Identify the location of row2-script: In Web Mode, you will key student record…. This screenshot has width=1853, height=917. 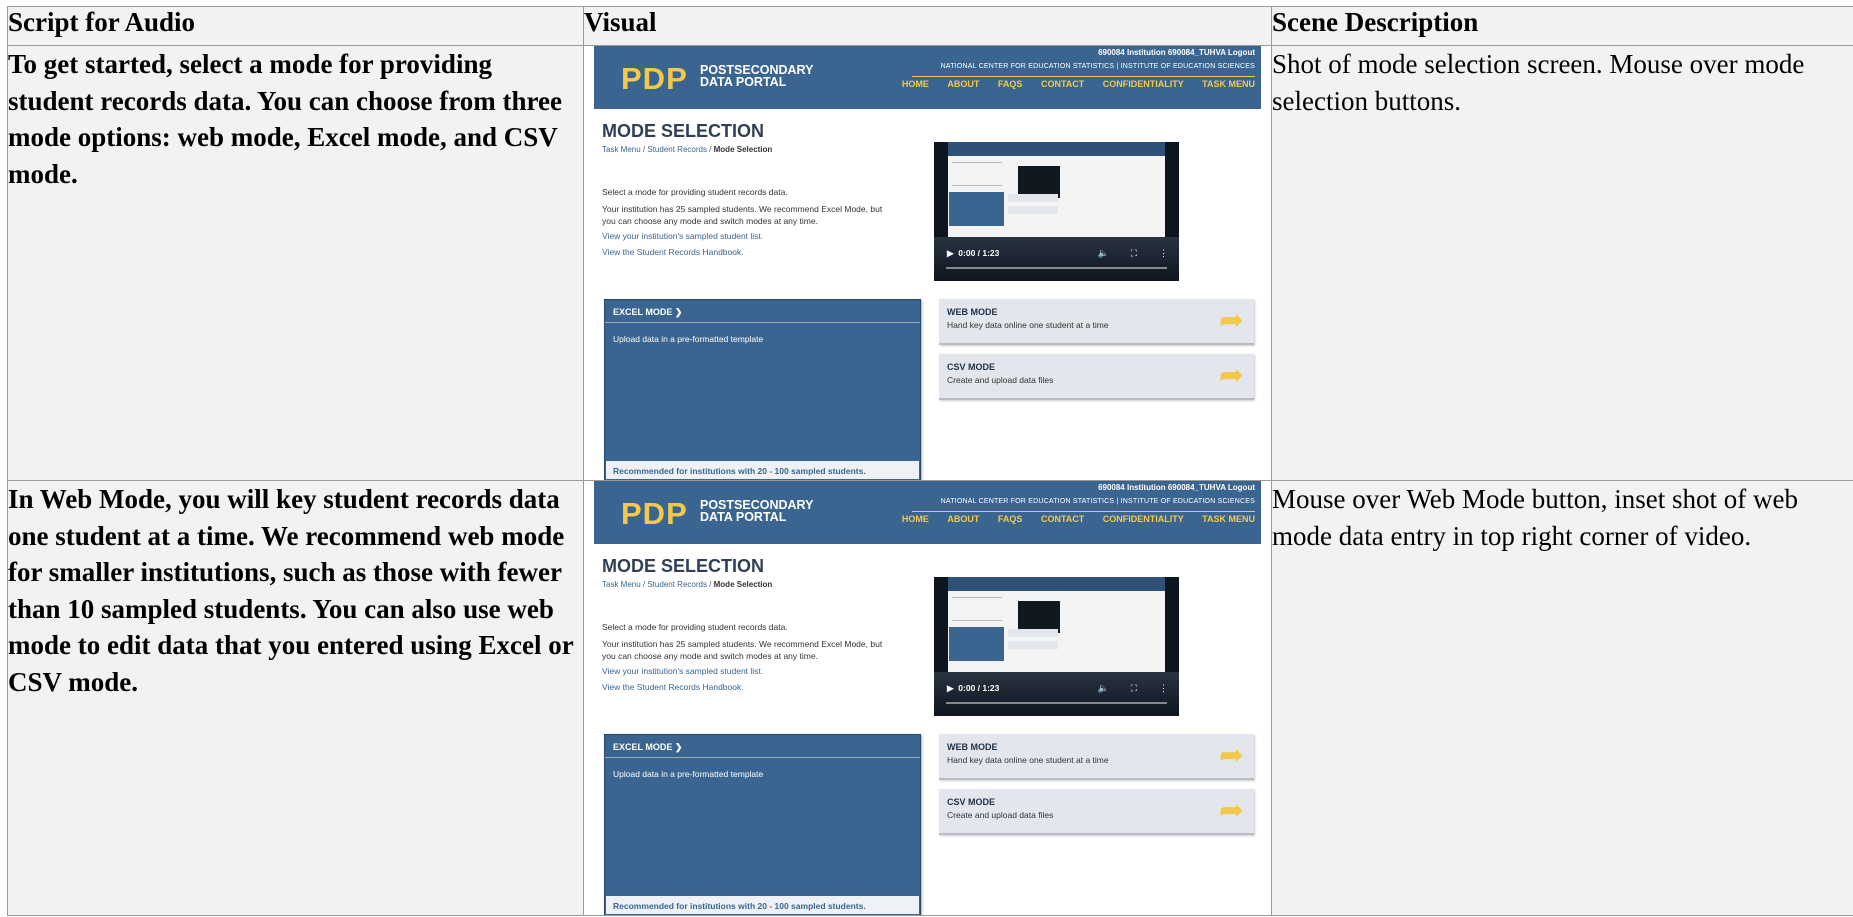
(295, 698).